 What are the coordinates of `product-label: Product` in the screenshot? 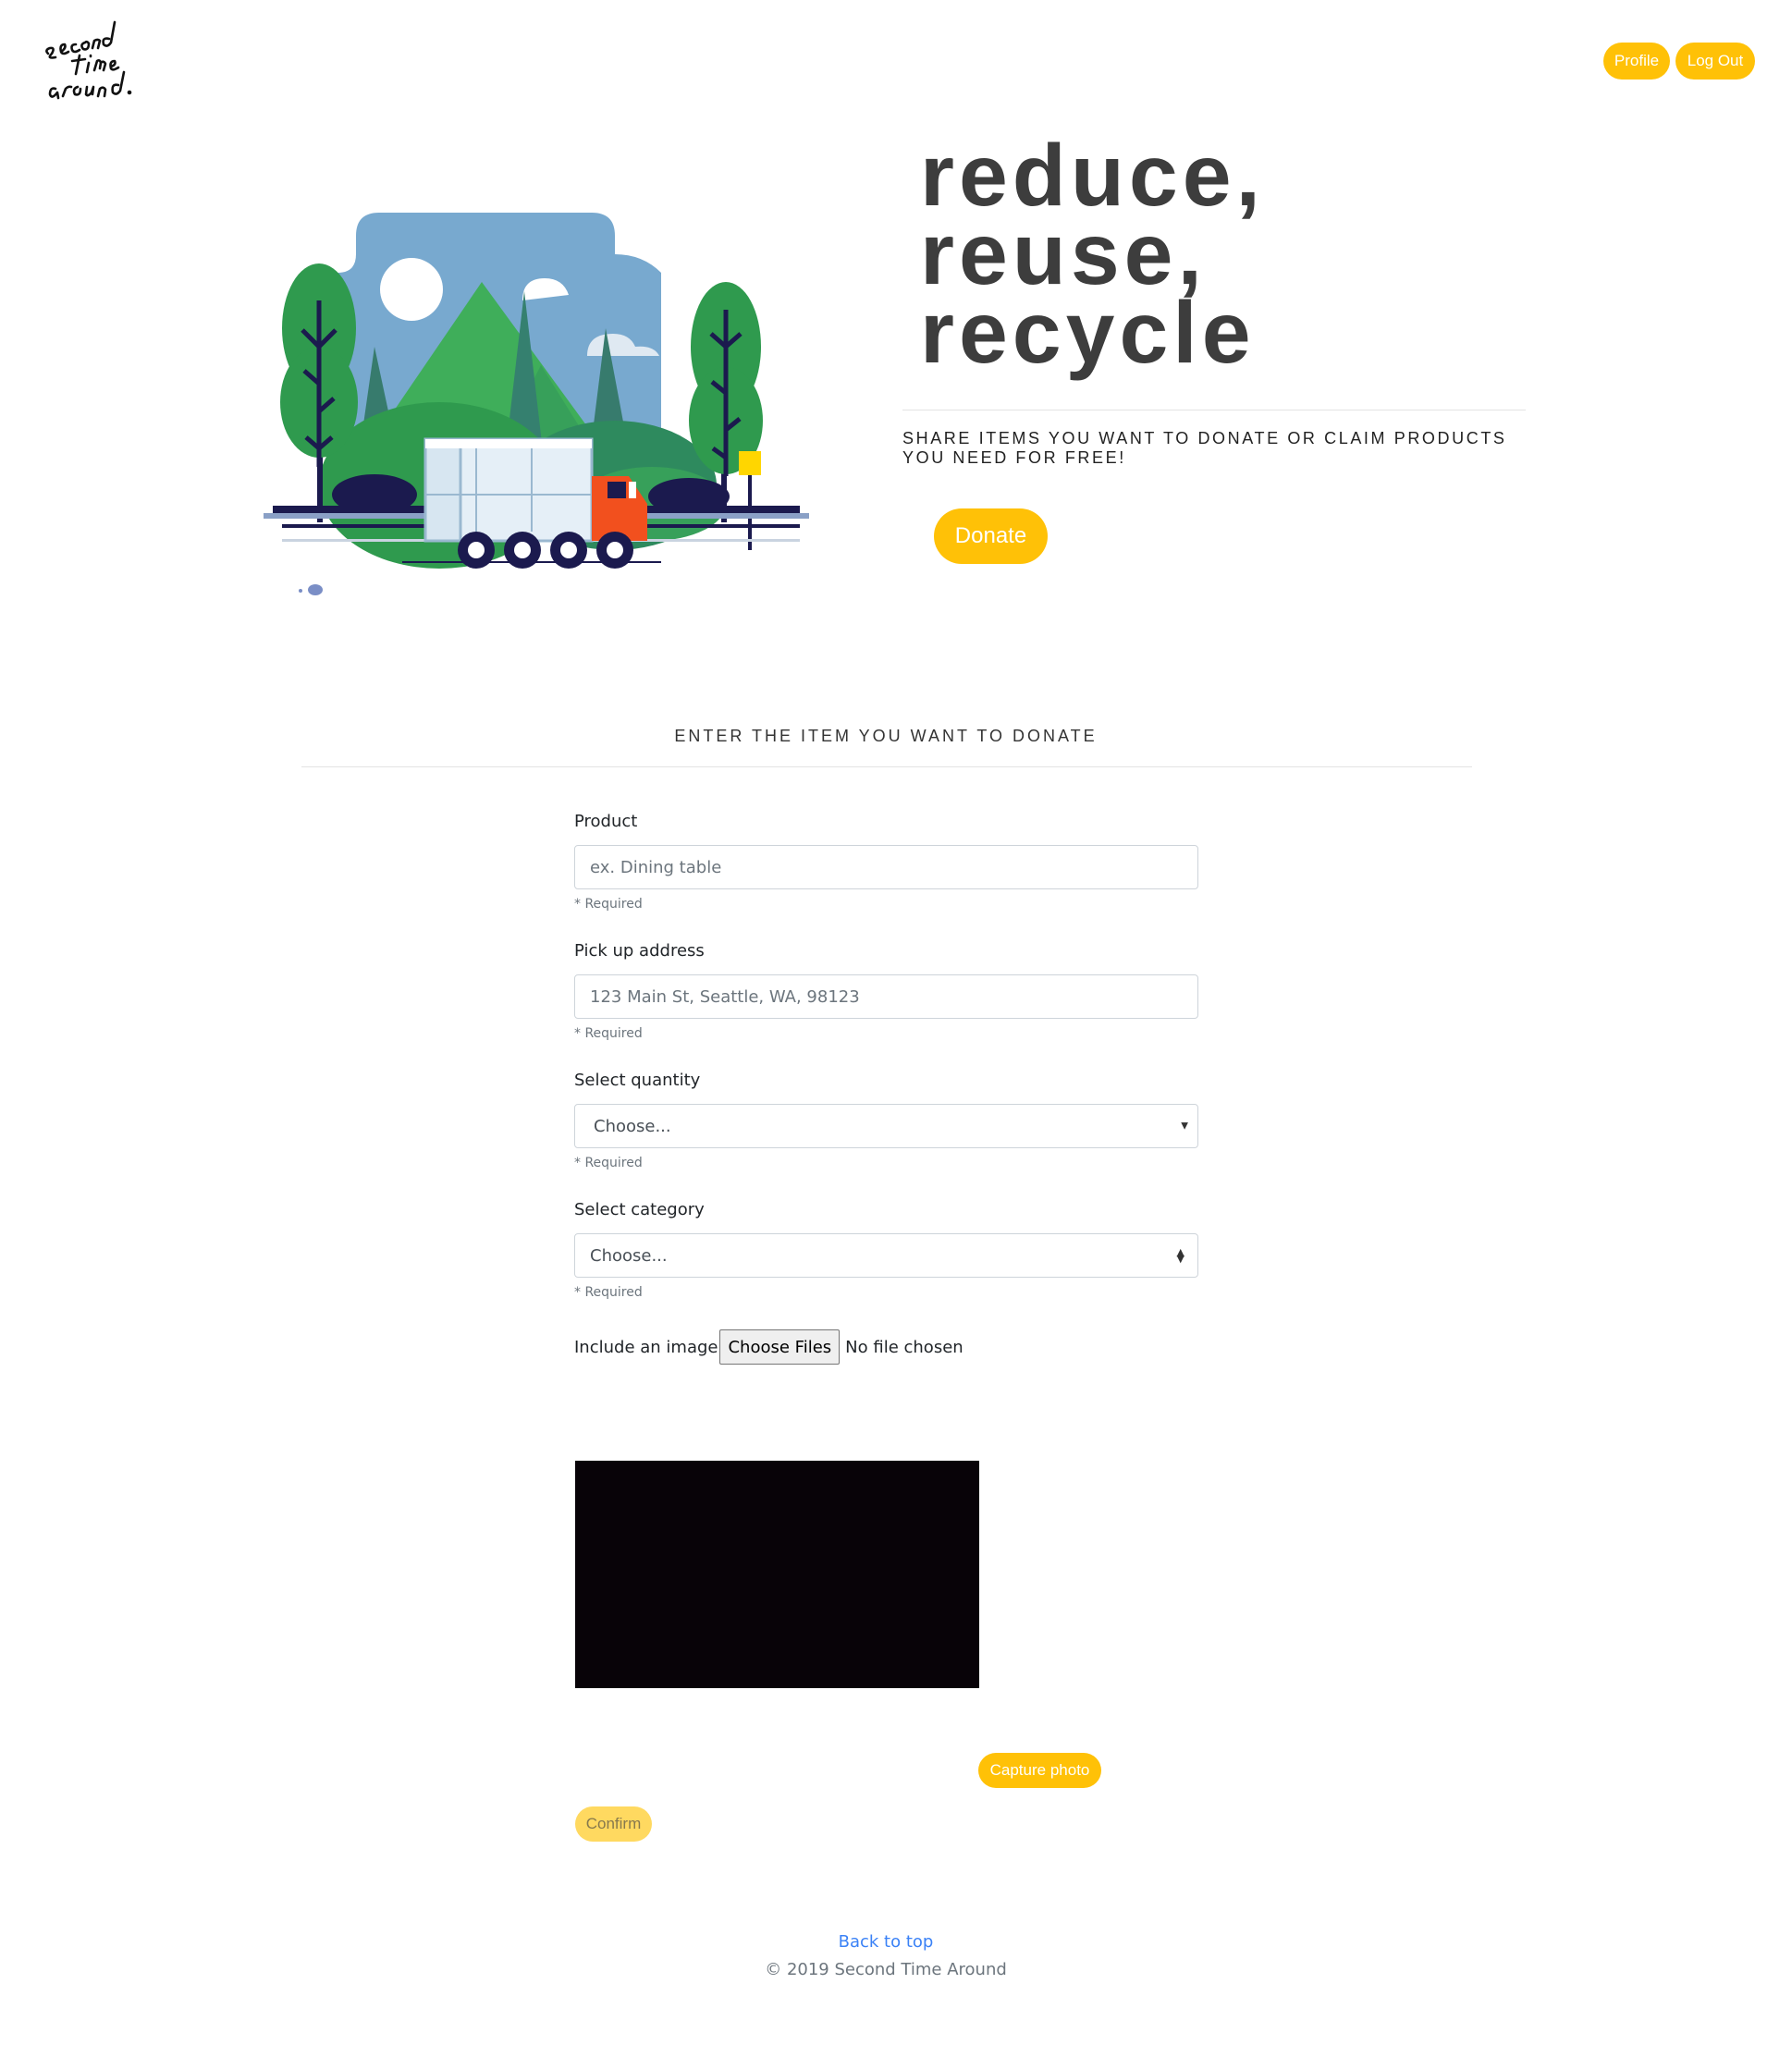 It's located at (606, 821).